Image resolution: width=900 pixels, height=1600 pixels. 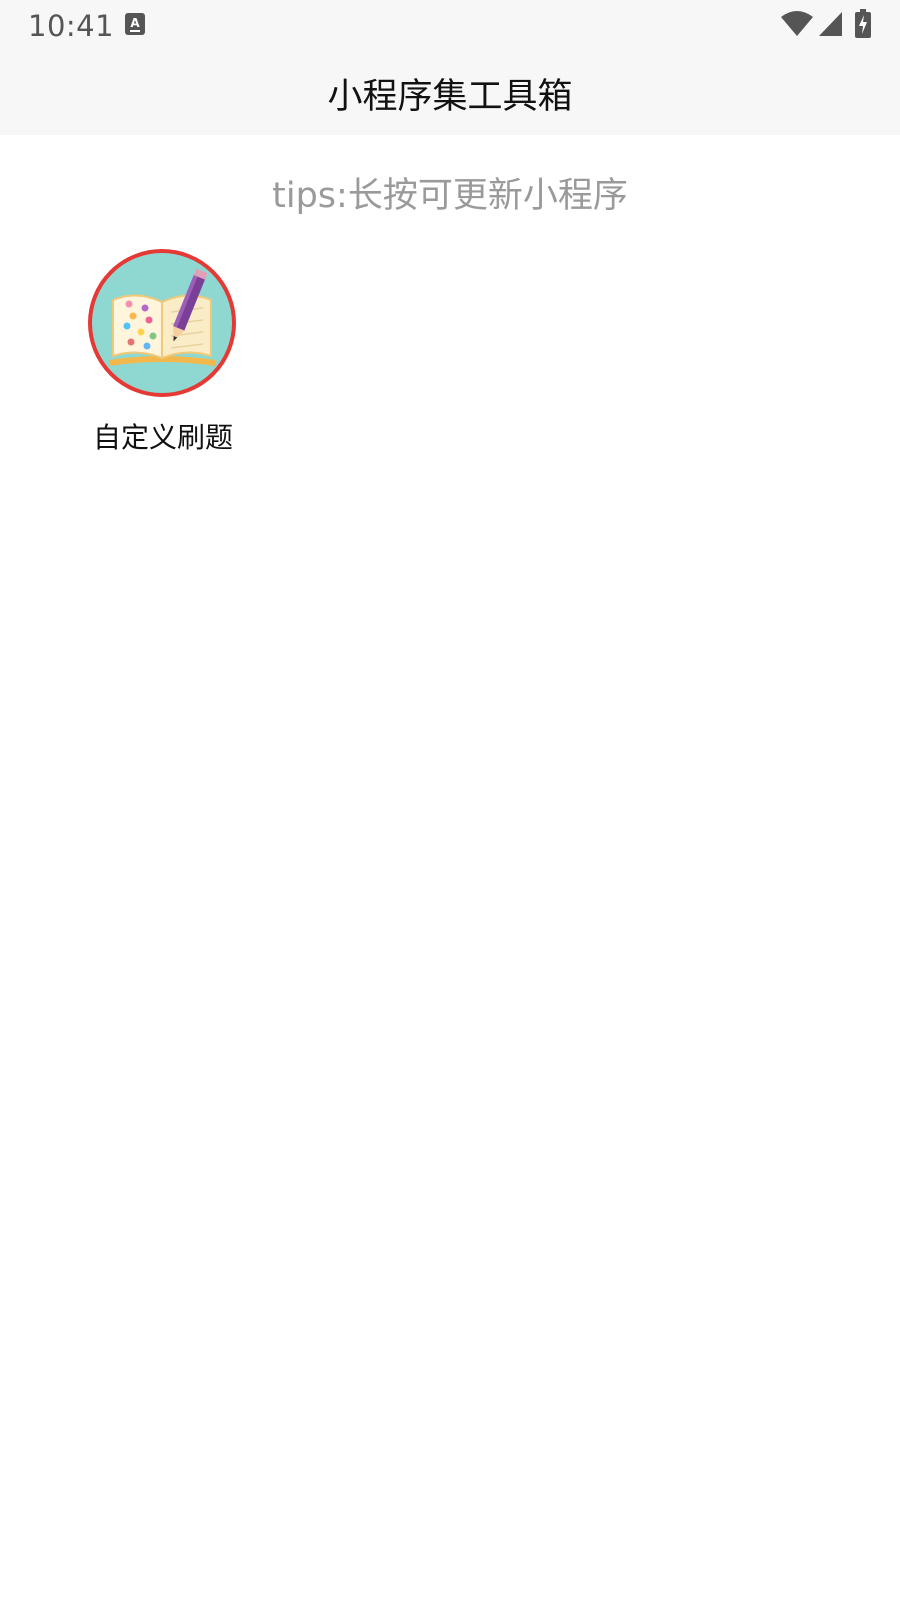 What do you see at coordinates (71, 26) in the screenshot?
I see `status-time: 10:41` at bounding box center [71, 26].